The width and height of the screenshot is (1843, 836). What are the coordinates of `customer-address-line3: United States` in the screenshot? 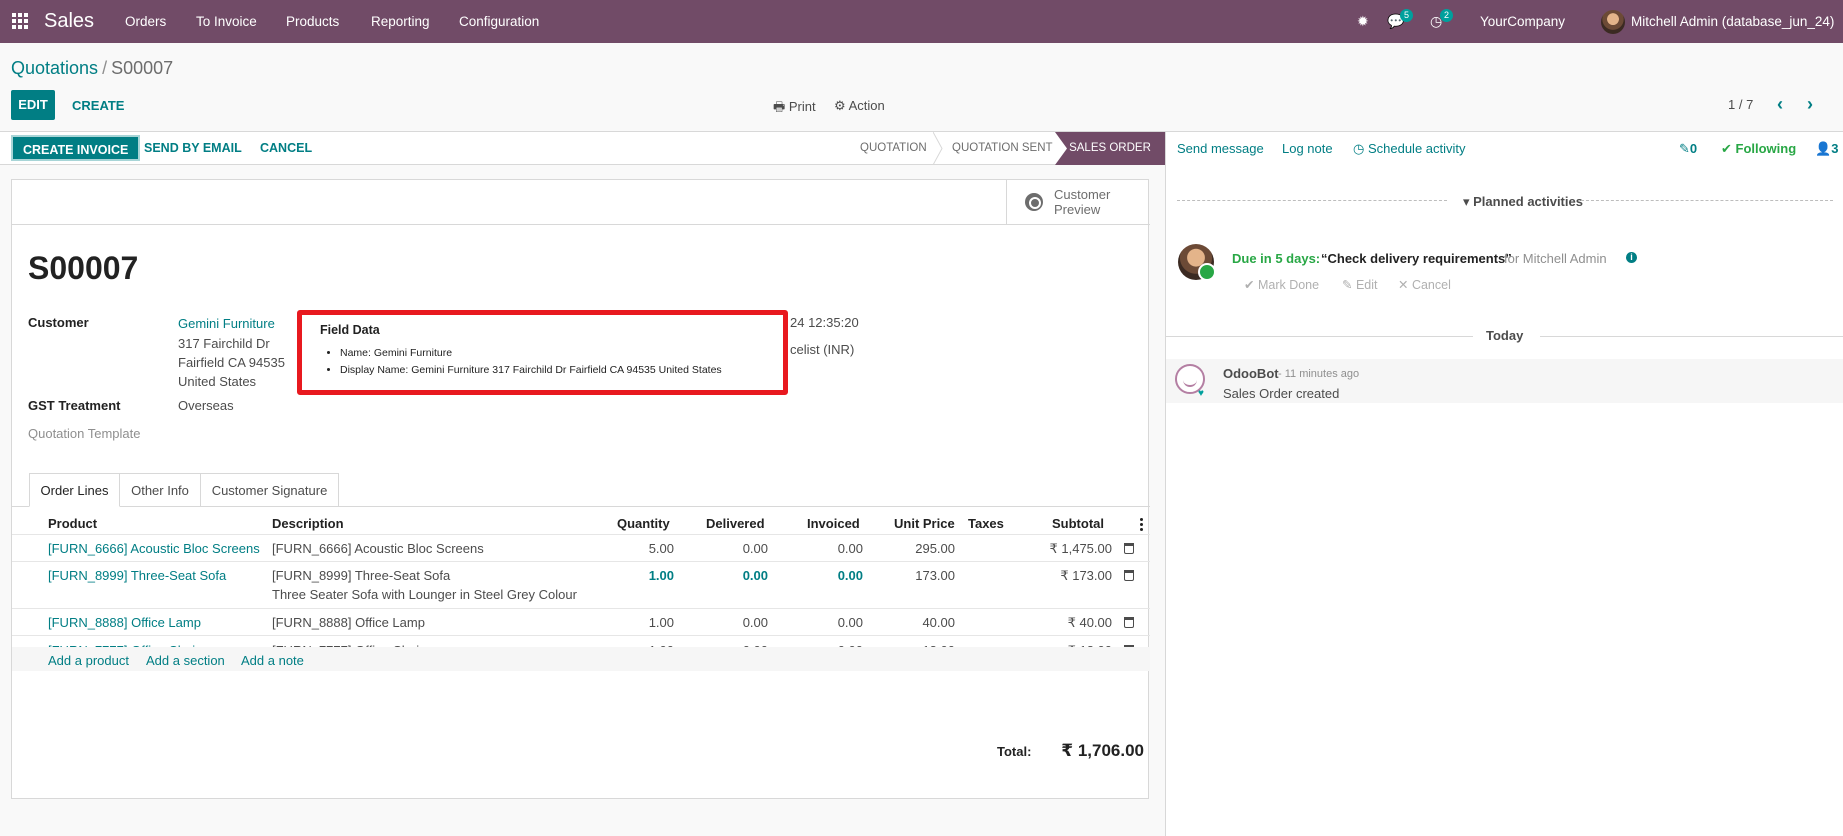 It's located at (217, 381).